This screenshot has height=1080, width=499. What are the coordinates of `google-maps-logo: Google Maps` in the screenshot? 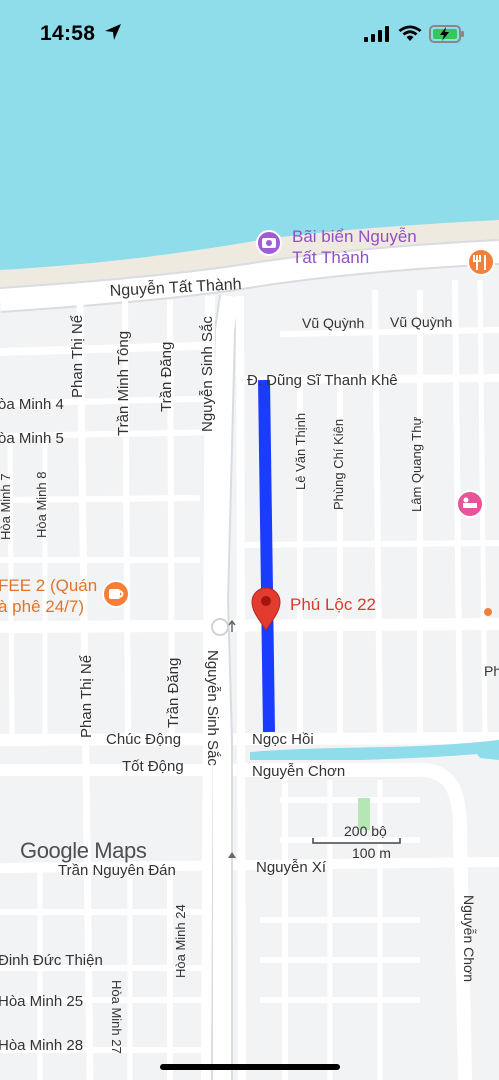 It's located at (83, 850).